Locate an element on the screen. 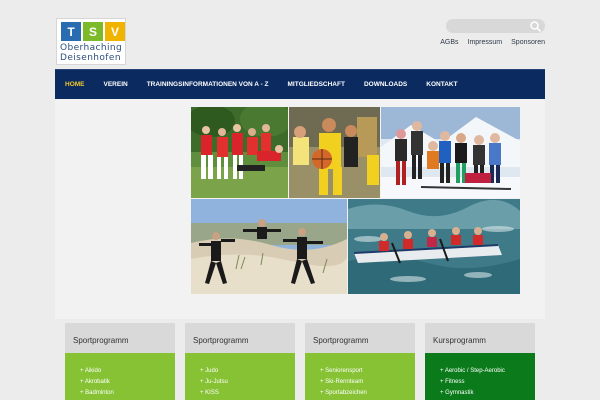 This screenshot has height=400, width=600. logo-tile-s: S is located at coordinates (93, 31).